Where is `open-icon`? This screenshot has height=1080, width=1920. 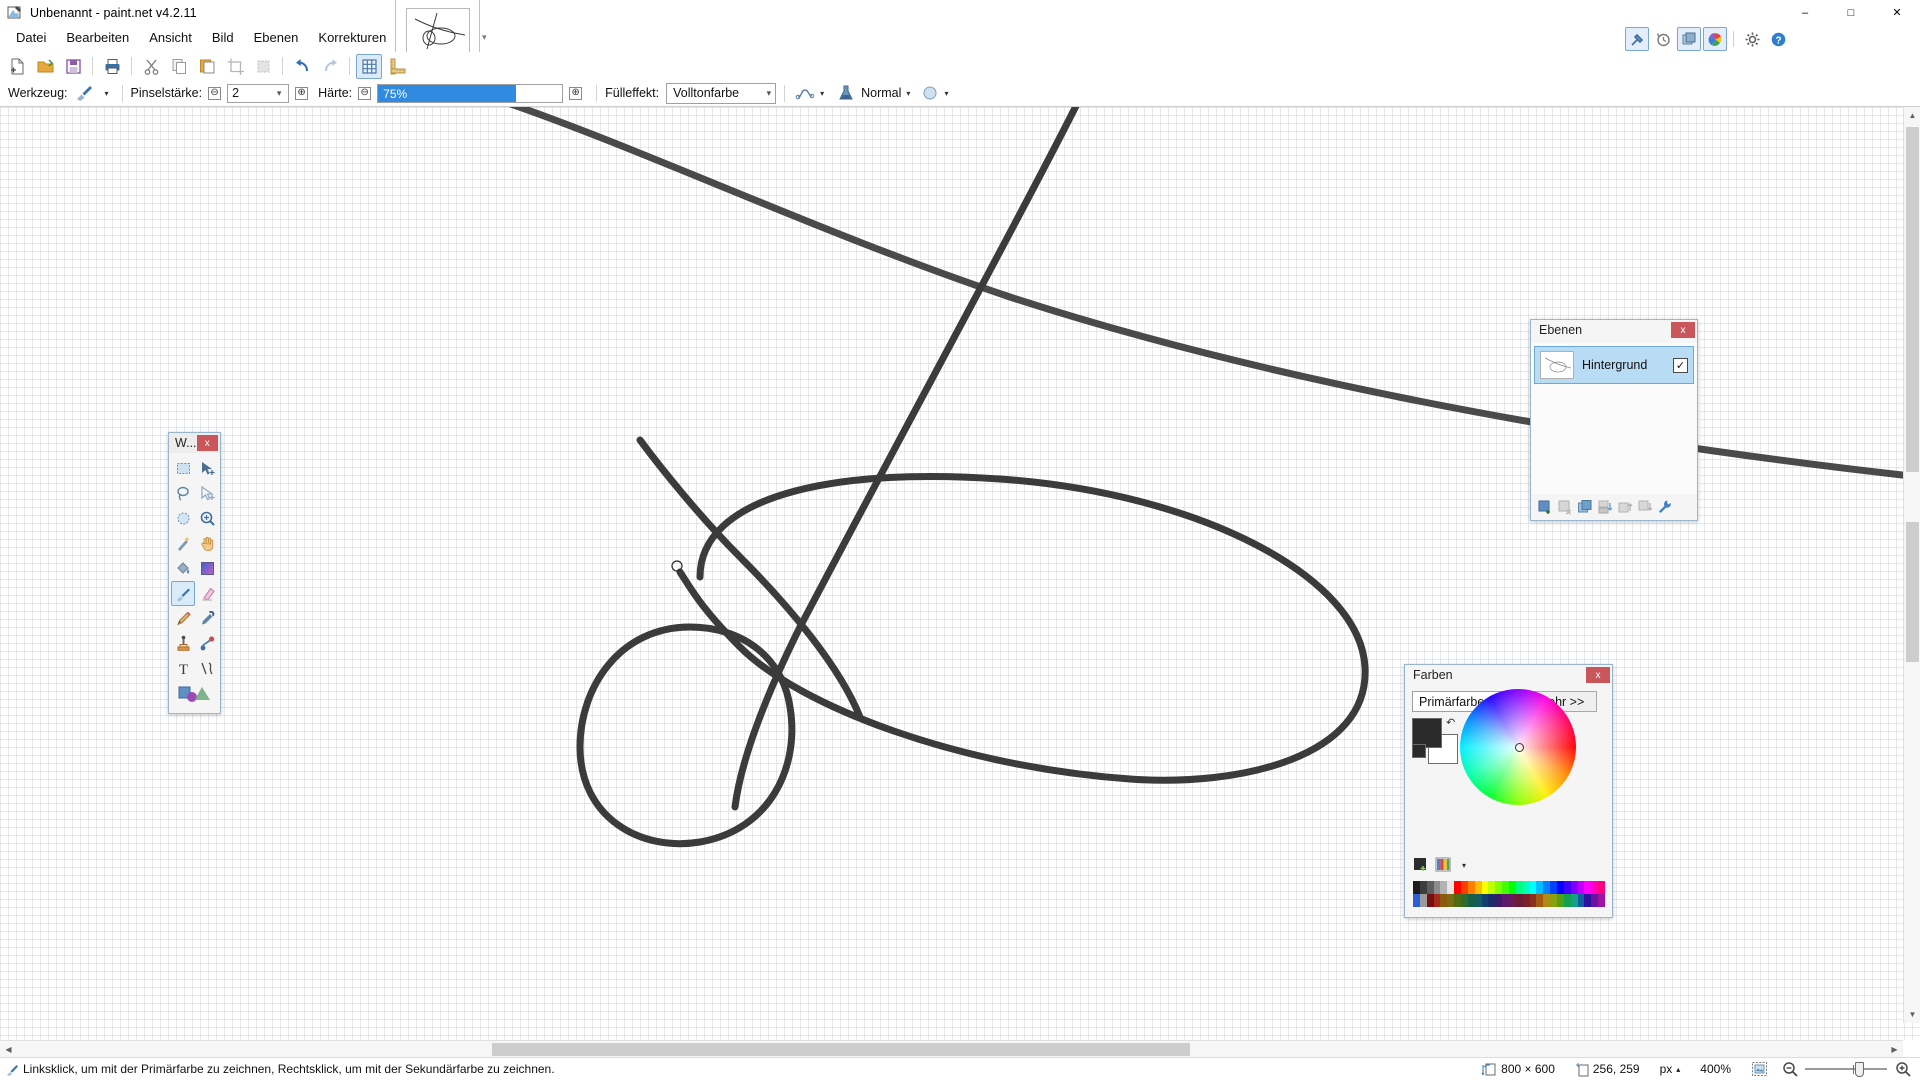
open-icon is located at coordinates (45, 66).